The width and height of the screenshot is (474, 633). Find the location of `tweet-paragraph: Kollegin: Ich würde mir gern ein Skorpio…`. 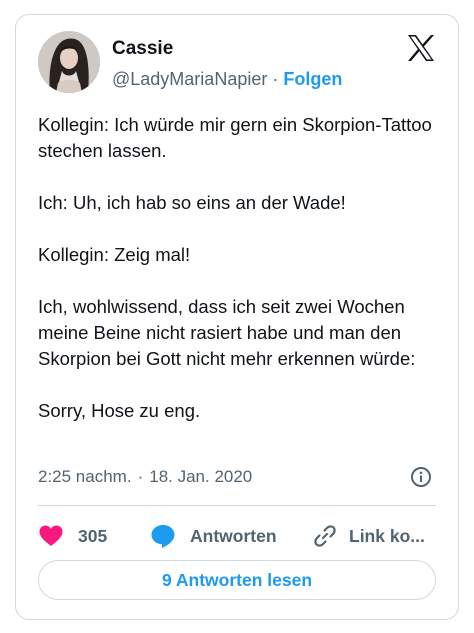

tweet-paragraph: Kollegin: Ich würde mir gern ein Skorpio… is located at coordinates (235, 137).